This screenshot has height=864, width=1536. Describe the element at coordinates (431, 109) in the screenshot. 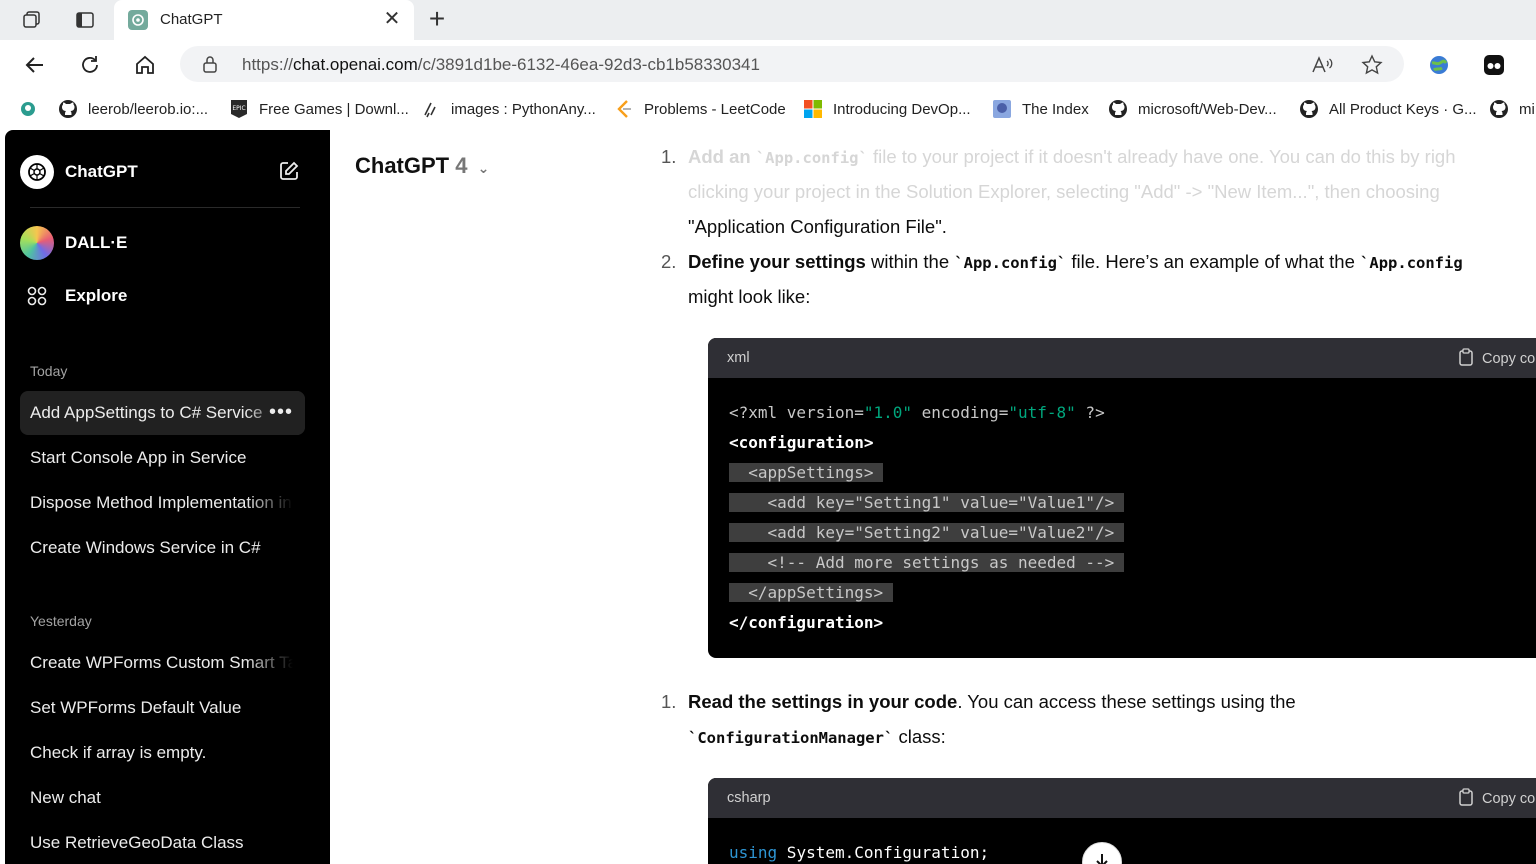

I see `pythonanywhere-icon` at that location.